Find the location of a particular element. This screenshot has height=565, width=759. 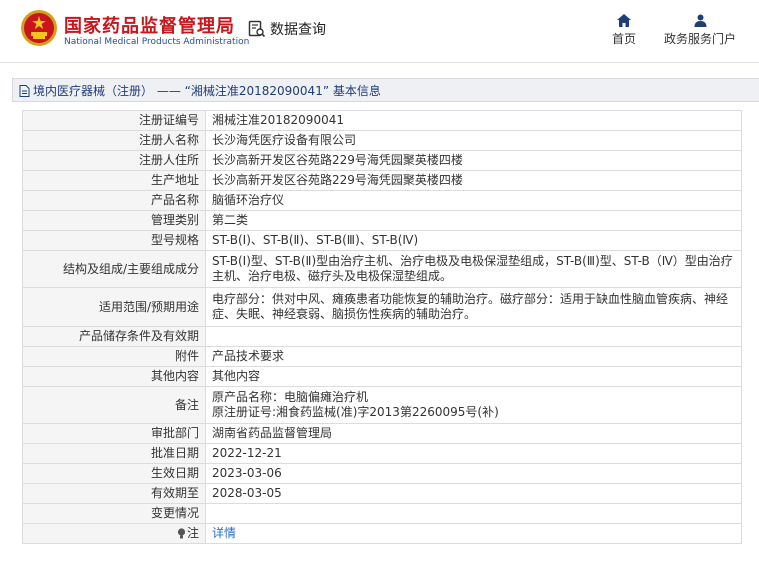

row-label: 审批部门 is located at coordinates (114, 433).